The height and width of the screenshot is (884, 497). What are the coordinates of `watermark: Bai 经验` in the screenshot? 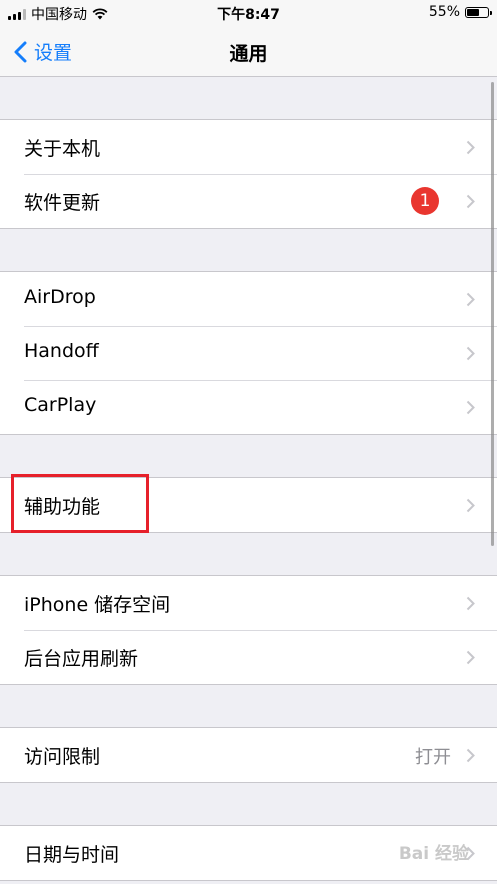 It's located at (433, 854).